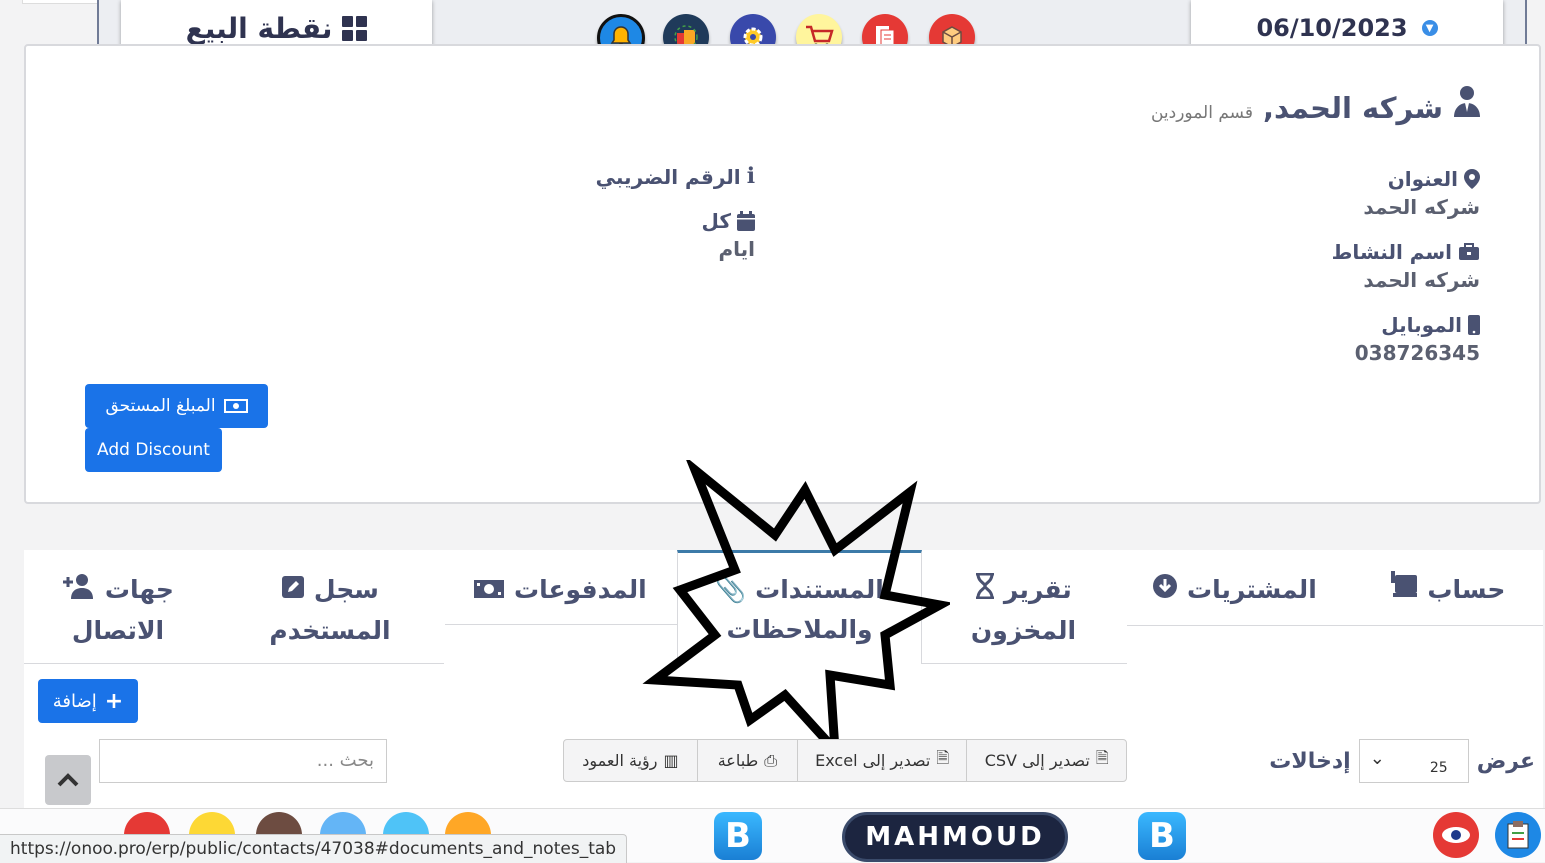 The width and height of the screenshot is (1545, 863). I want to click on user-plus-icon, so click(79, 591).